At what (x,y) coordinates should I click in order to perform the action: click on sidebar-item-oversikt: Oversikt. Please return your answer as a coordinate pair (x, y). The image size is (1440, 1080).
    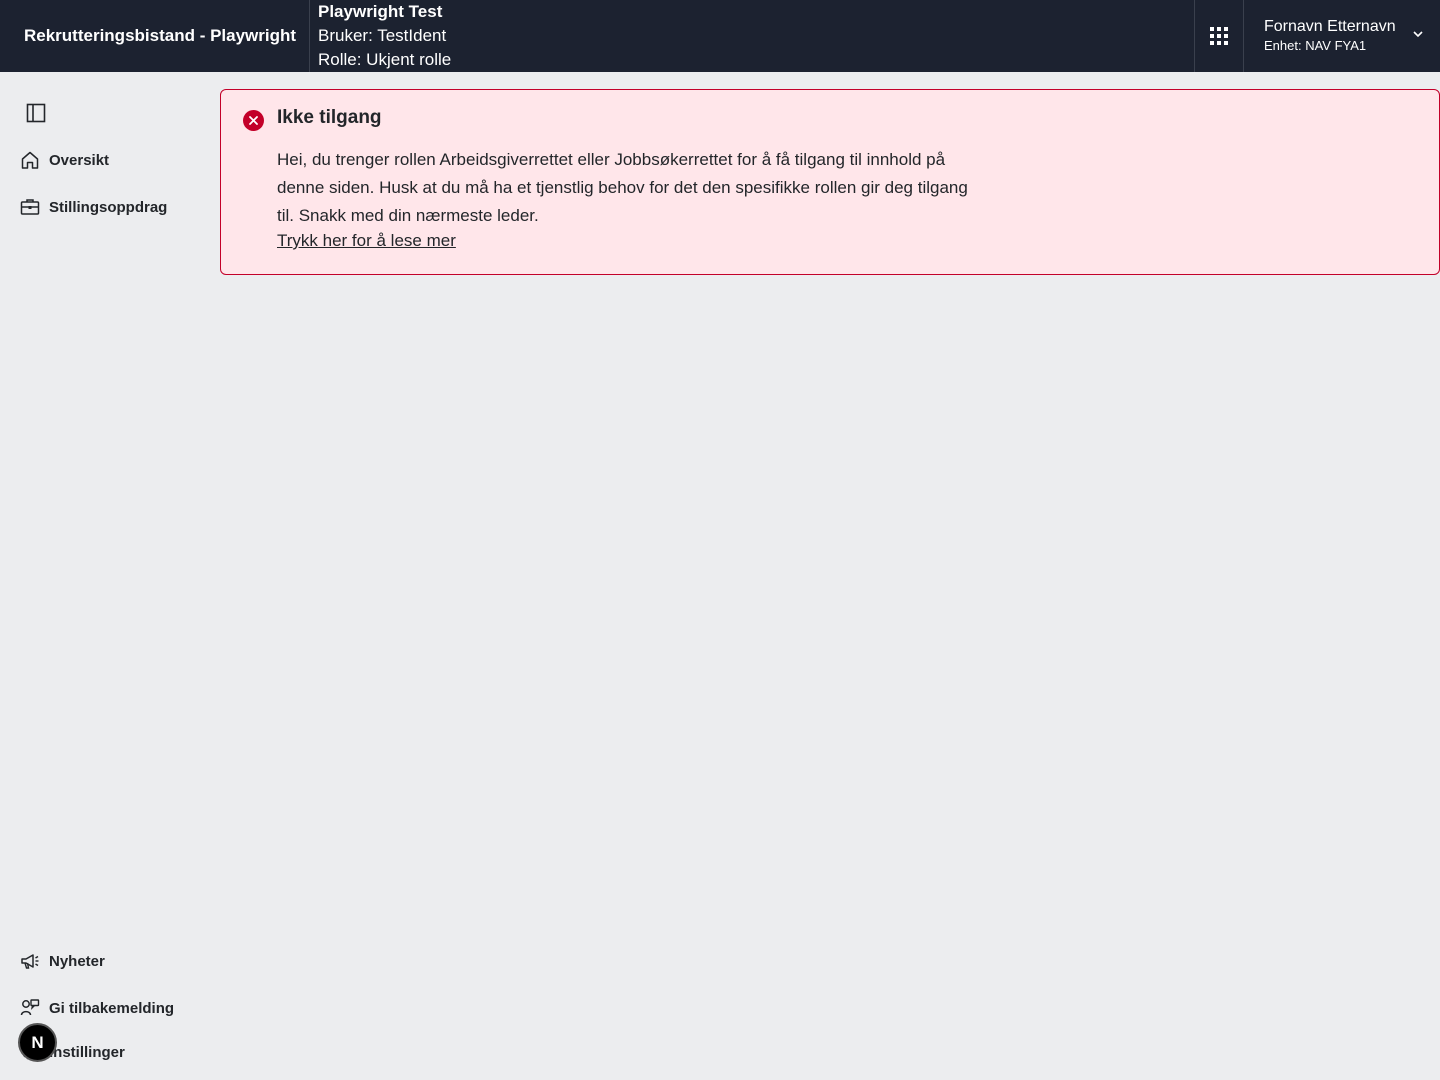
    Looking at the image, I should click on (64, 160).